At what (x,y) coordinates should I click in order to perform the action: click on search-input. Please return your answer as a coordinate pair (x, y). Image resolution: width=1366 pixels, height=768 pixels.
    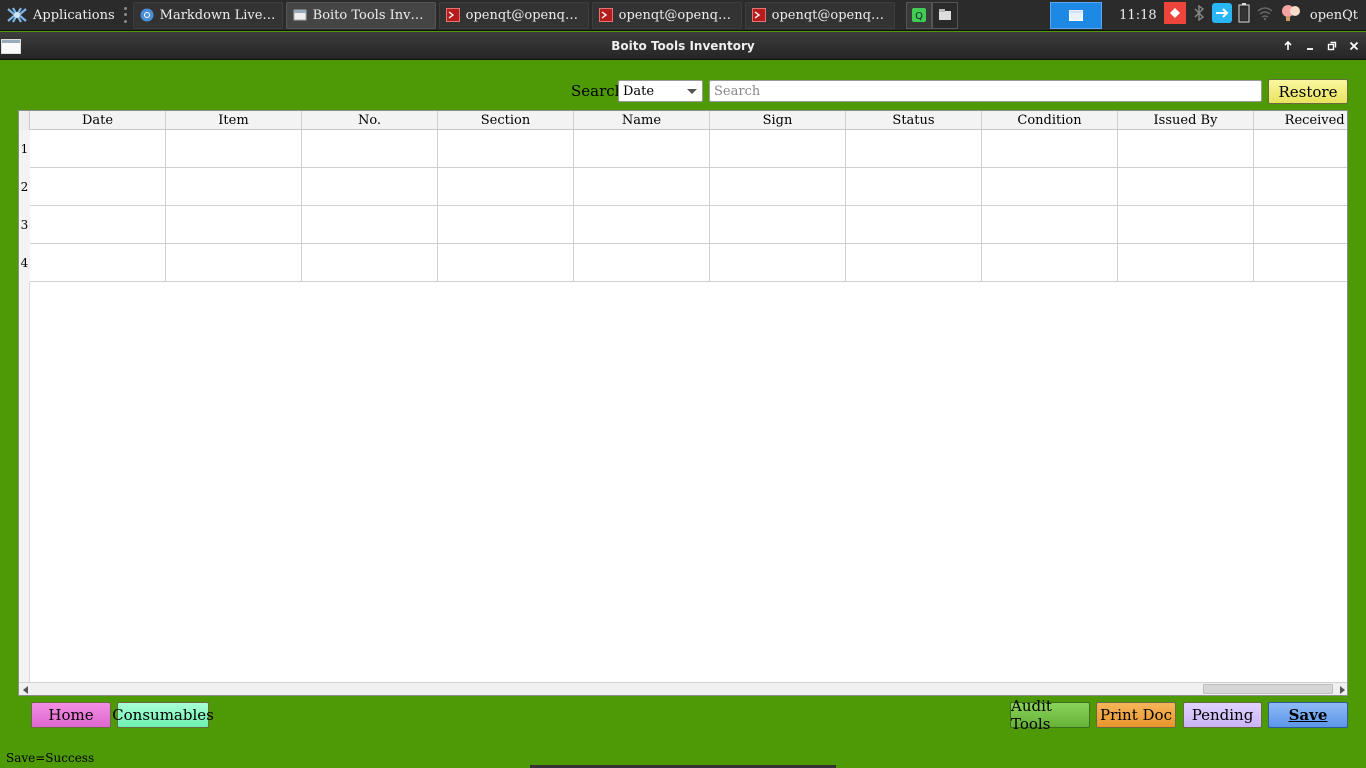
    Looking at the image, I should click on (985, 91).